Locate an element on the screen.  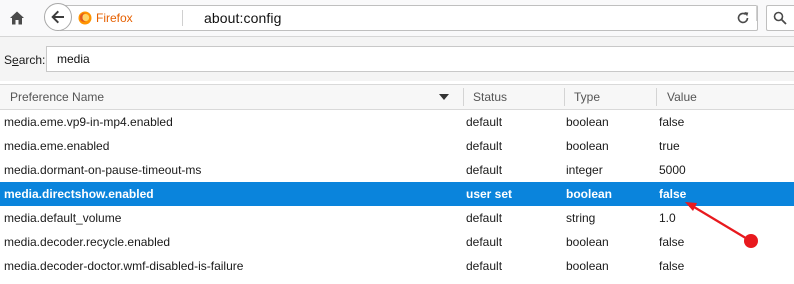
preference-status: user set is located at coordinates (489, 194).